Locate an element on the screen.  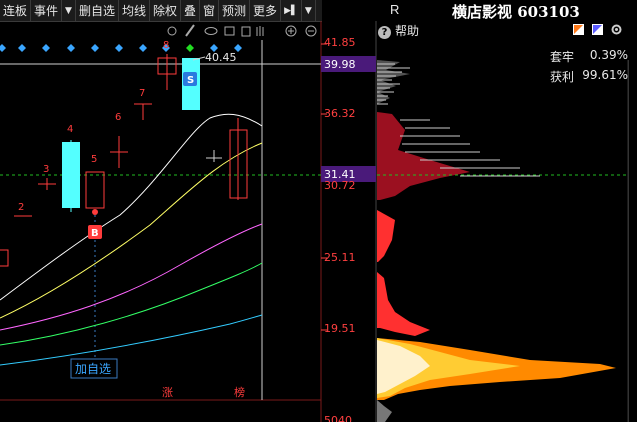
r-indicator: R is located at coordinates (394, 9).